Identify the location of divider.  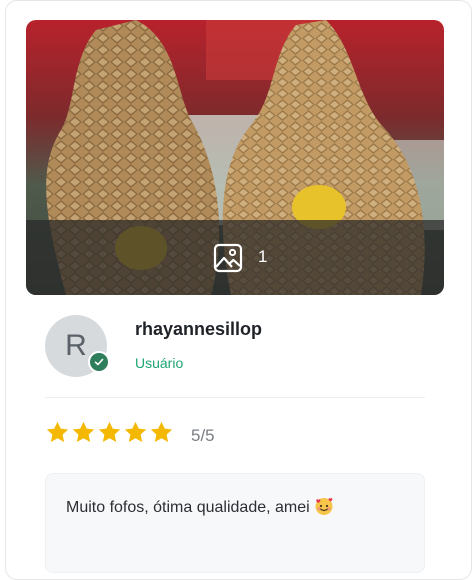
(235, 397).